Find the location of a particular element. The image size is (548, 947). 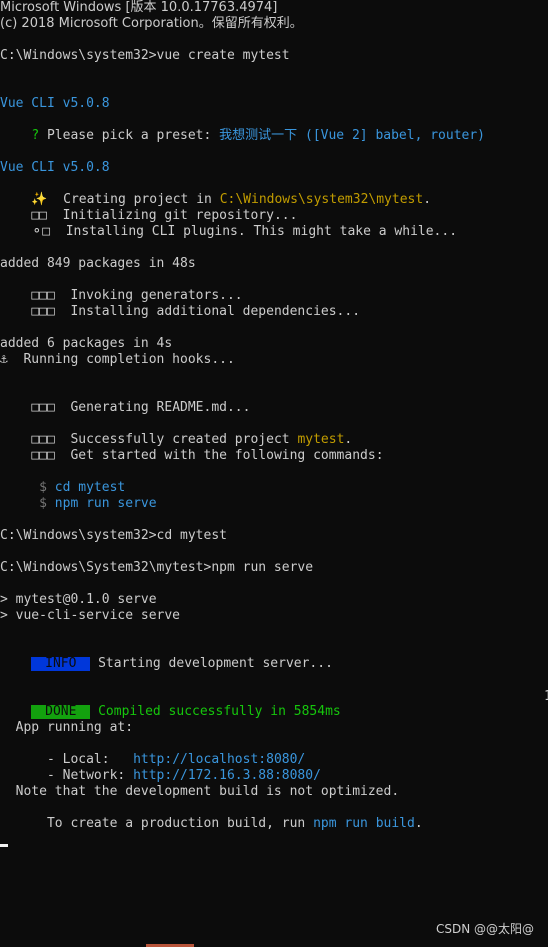

vue-cli-version-2: Vue CLI v5.0.8 is located at coordinates (55, 167).